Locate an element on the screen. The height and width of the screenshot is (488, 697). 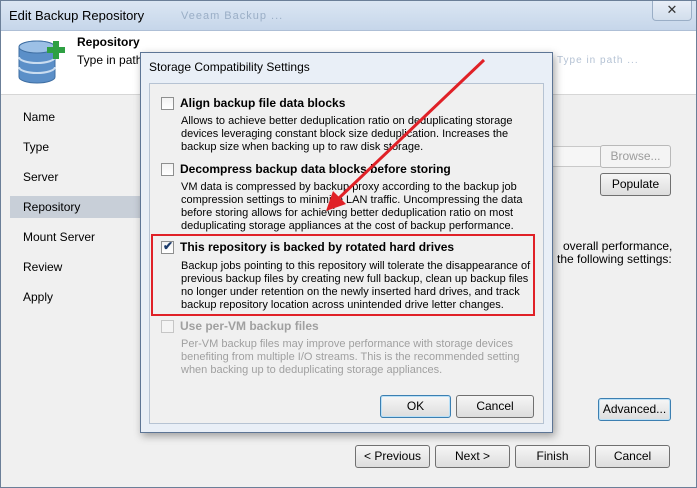
ok-button: OK is located at coordinates (415, 406).